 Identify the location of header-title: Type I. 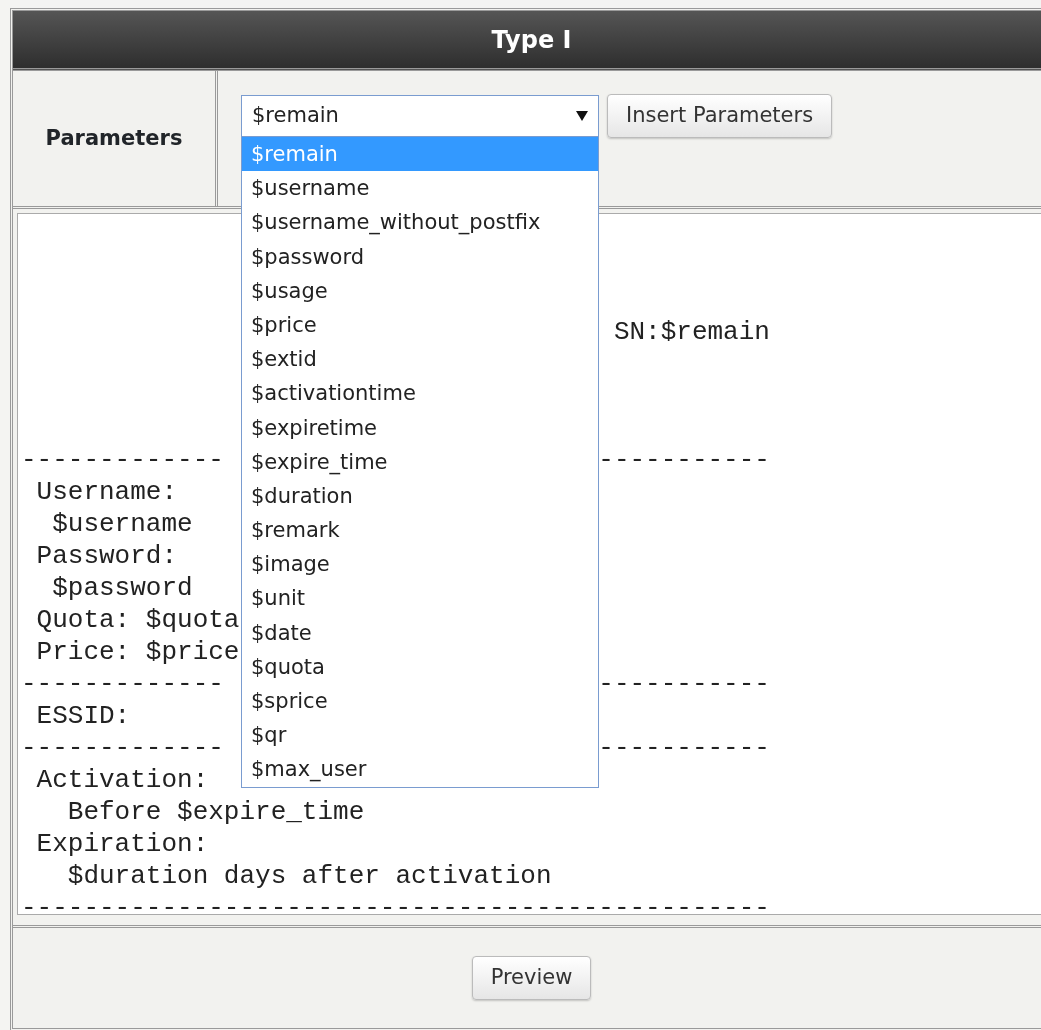
(531, 40).